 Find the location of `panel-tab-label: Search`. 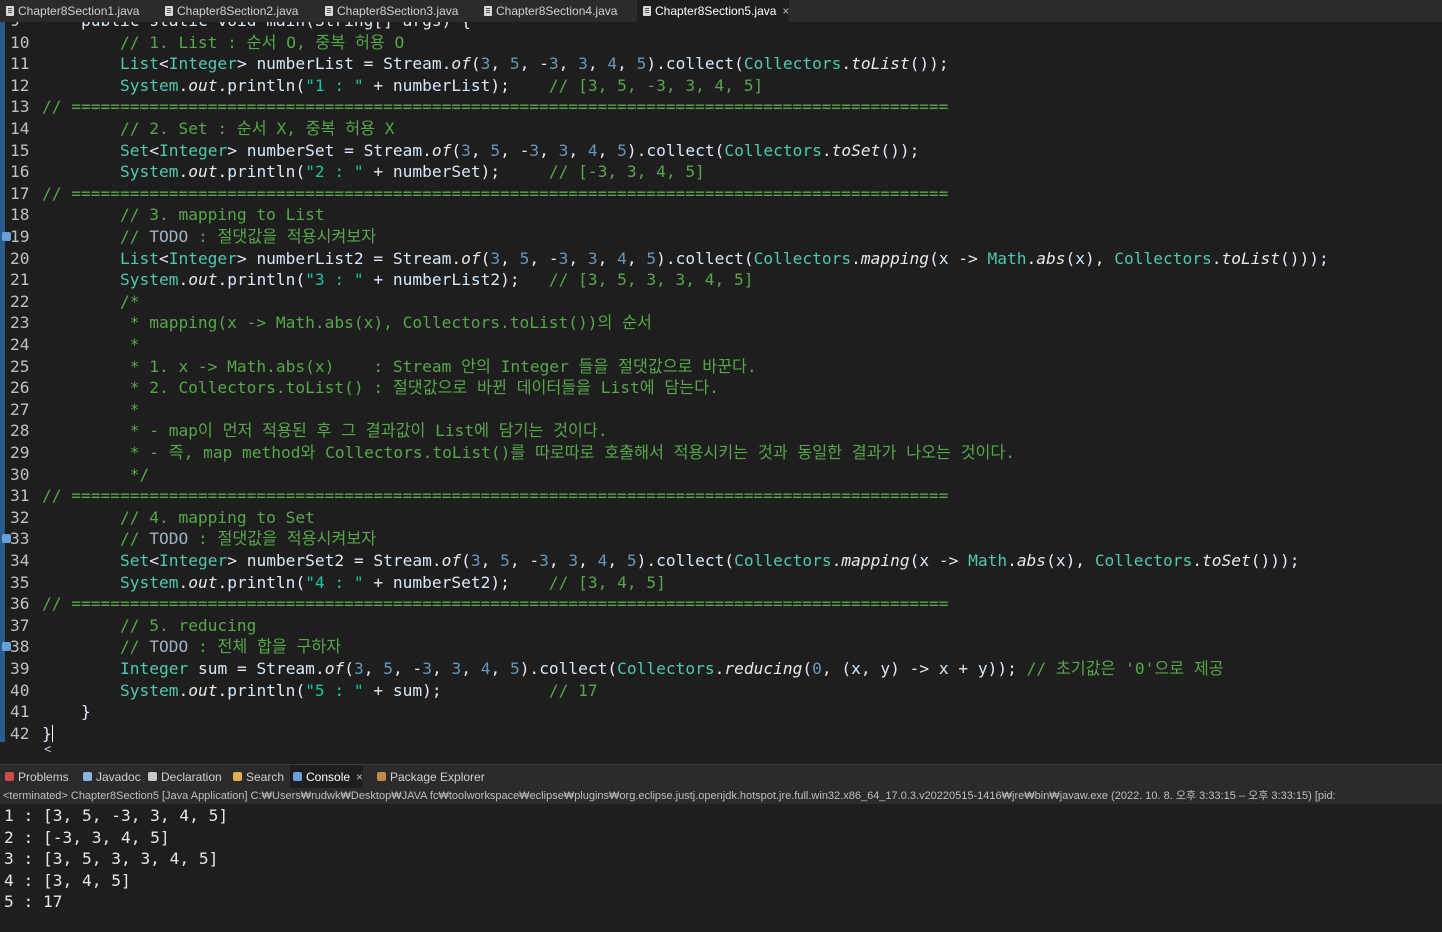

panel-tab-label: Search is located at coordinates (265, 777).